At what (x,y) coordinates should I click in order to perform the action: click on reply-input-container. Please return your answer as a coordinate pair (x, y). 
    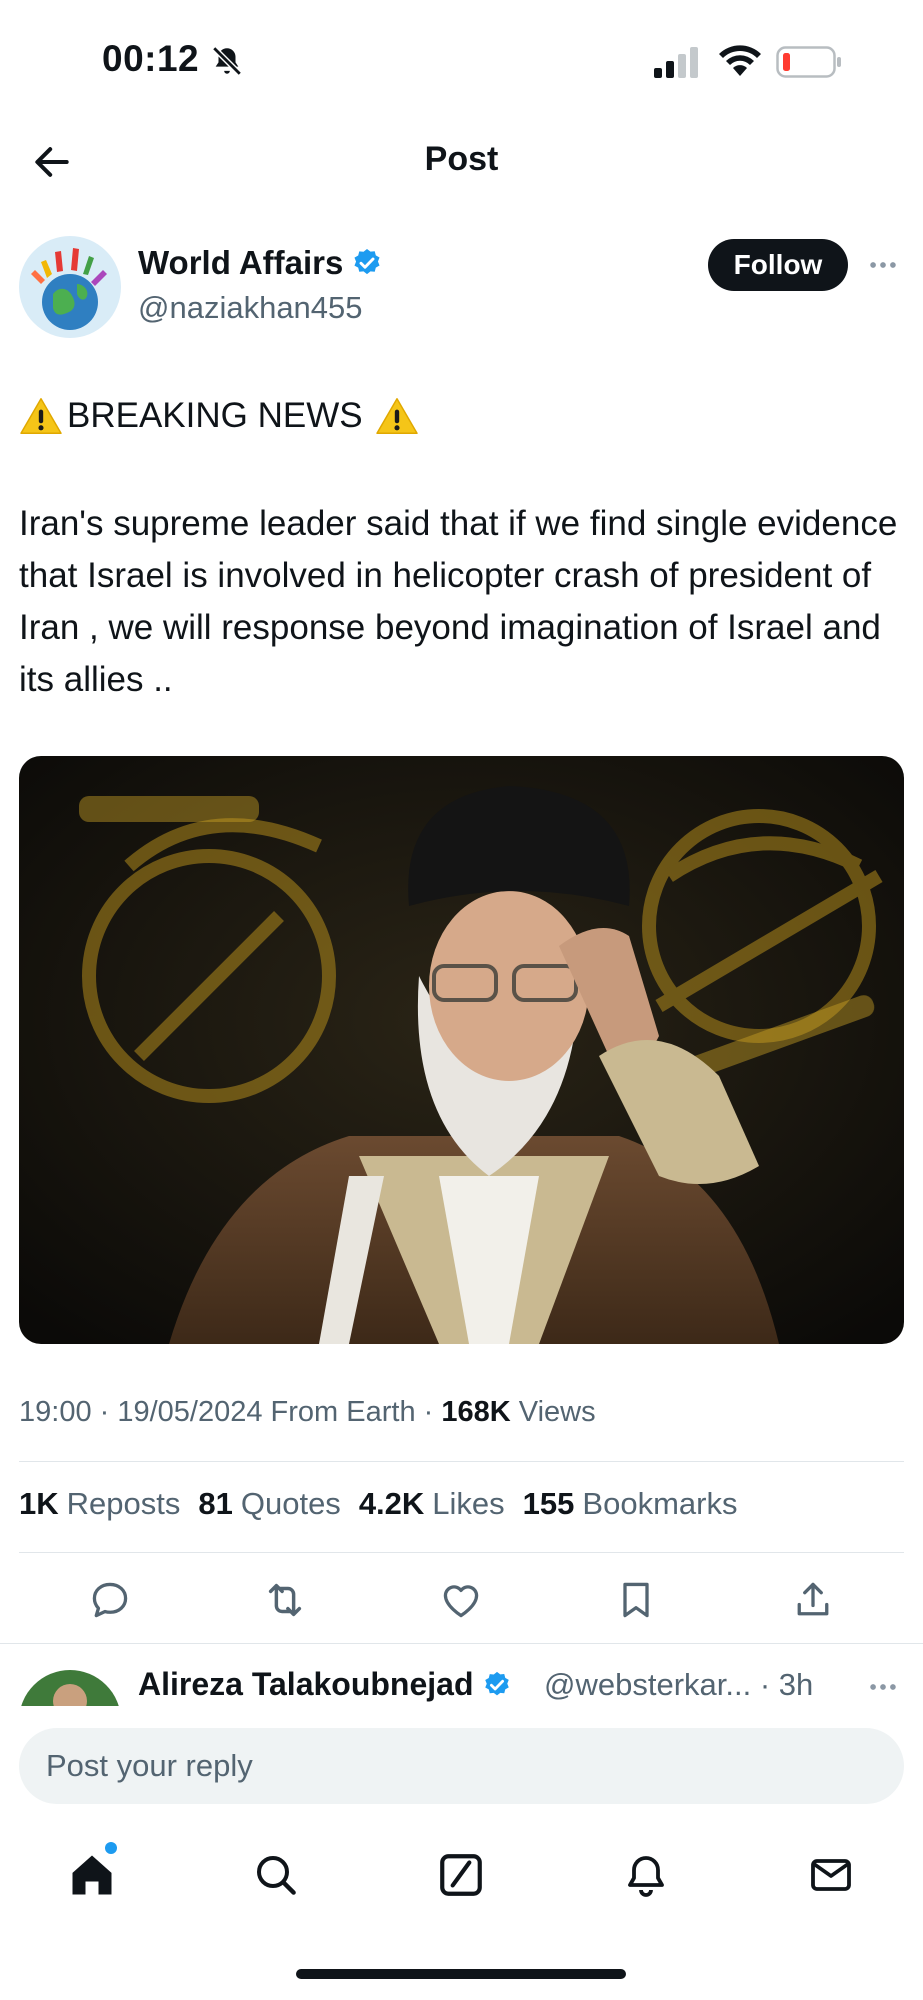
    Looking at the image, I should click on (461, 1766).